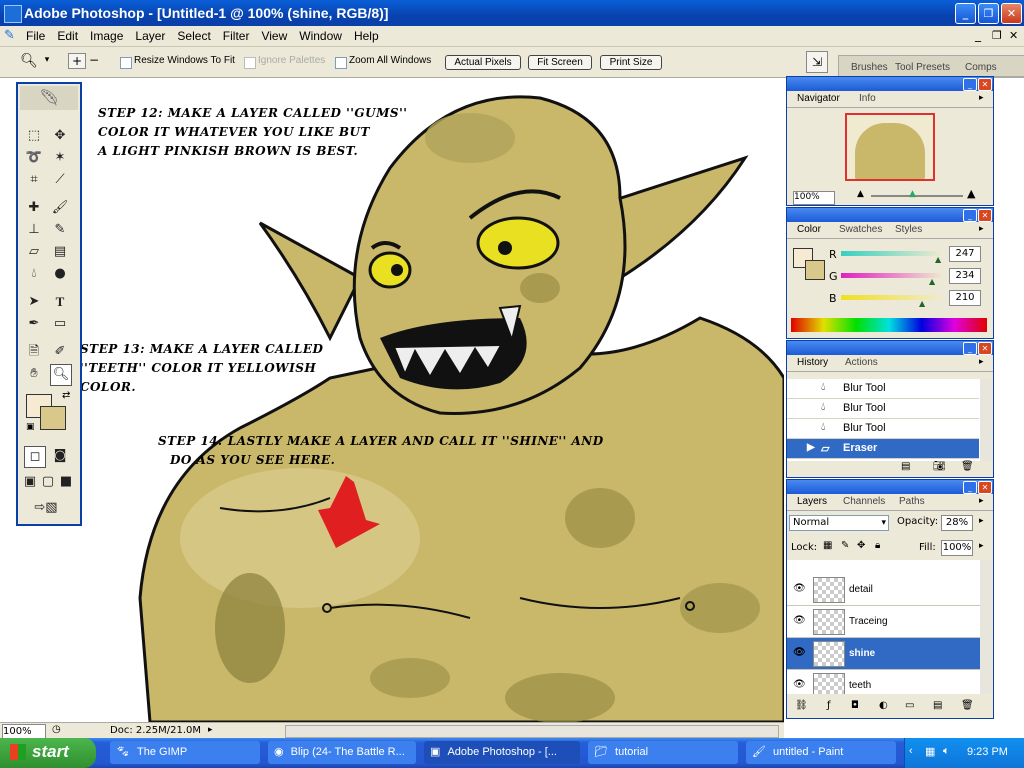 The image size is (1024, 768). Describe the element at coordinates (274, 36) in the screenshot. I see `menu-view: View` at that location.